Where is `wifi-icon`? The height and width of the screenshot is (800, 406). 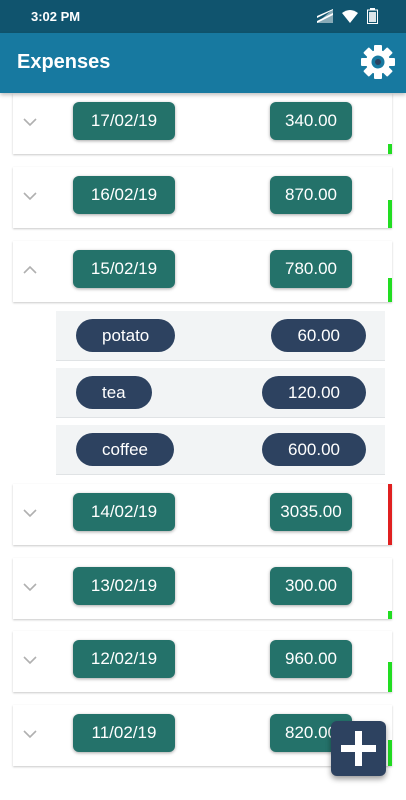
wifi-icon is located at coordinates (350, 16).